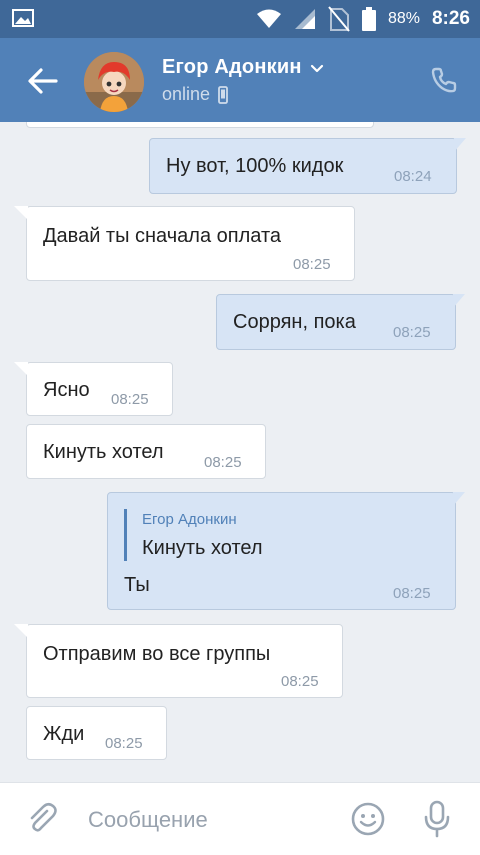  What do you see at coordinates (43, 81) in the screenshot?
I see `back-arrow-icon` at bounding box center [43, 81].